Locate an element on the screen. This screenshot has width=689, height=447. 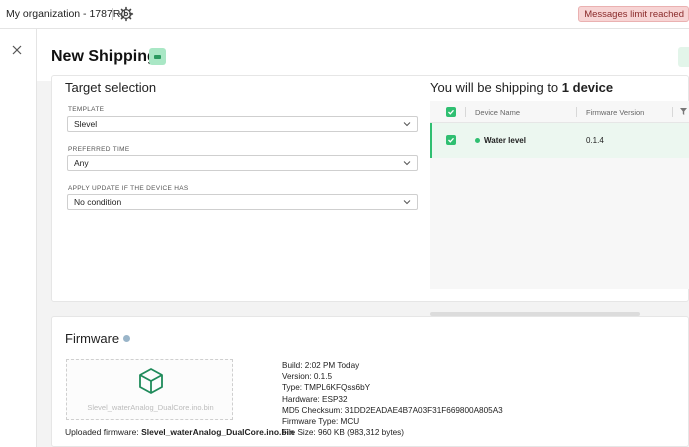
left-strip is located at coordinates (18, 238).